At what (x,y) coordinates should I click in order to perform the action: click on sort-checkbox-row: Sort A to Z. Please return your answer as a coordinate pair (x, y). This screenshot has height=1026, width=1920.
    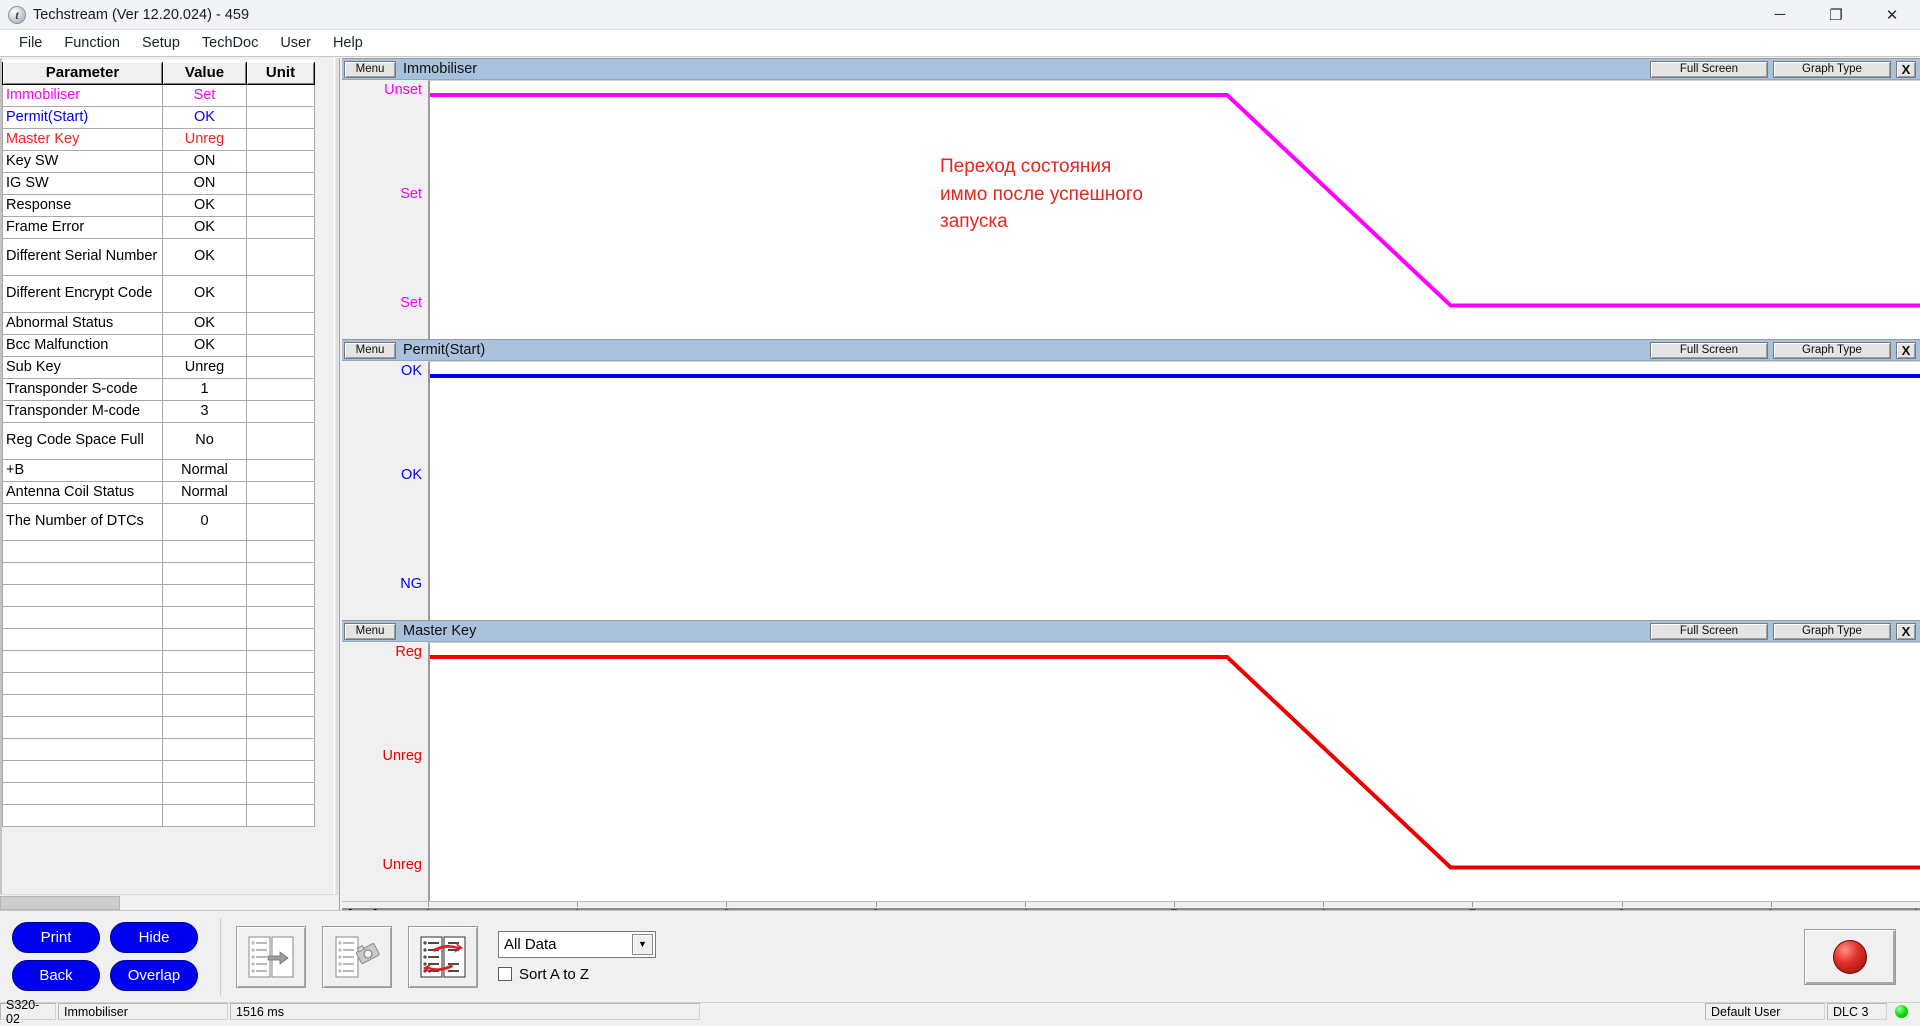
    Looking at the image, I should click on (577, 974).